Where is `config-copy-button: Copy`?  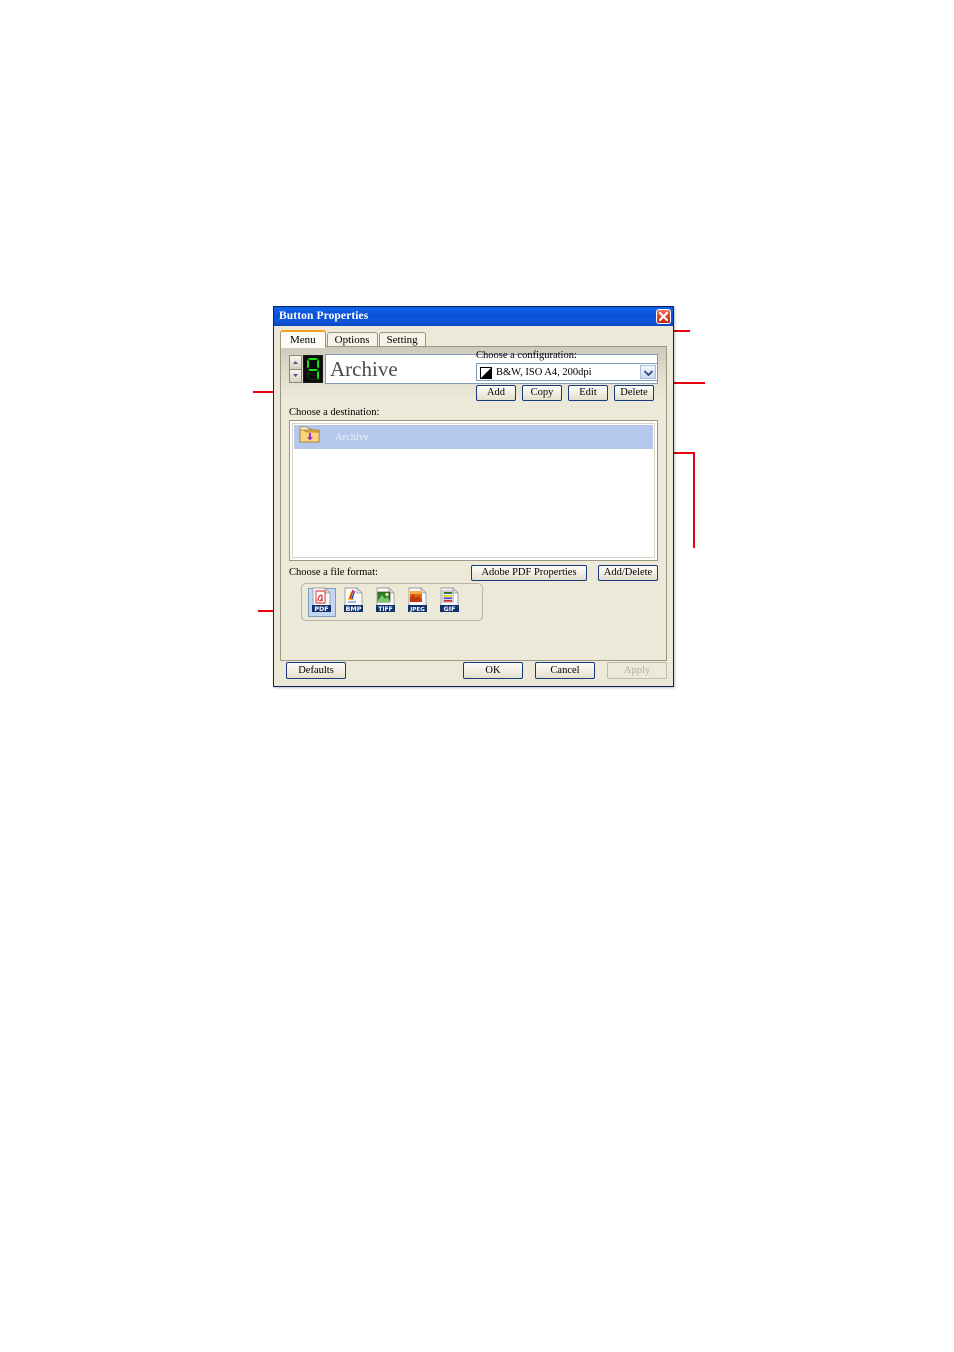
config-copy-button: Copy is located at coordinates (542, 393).